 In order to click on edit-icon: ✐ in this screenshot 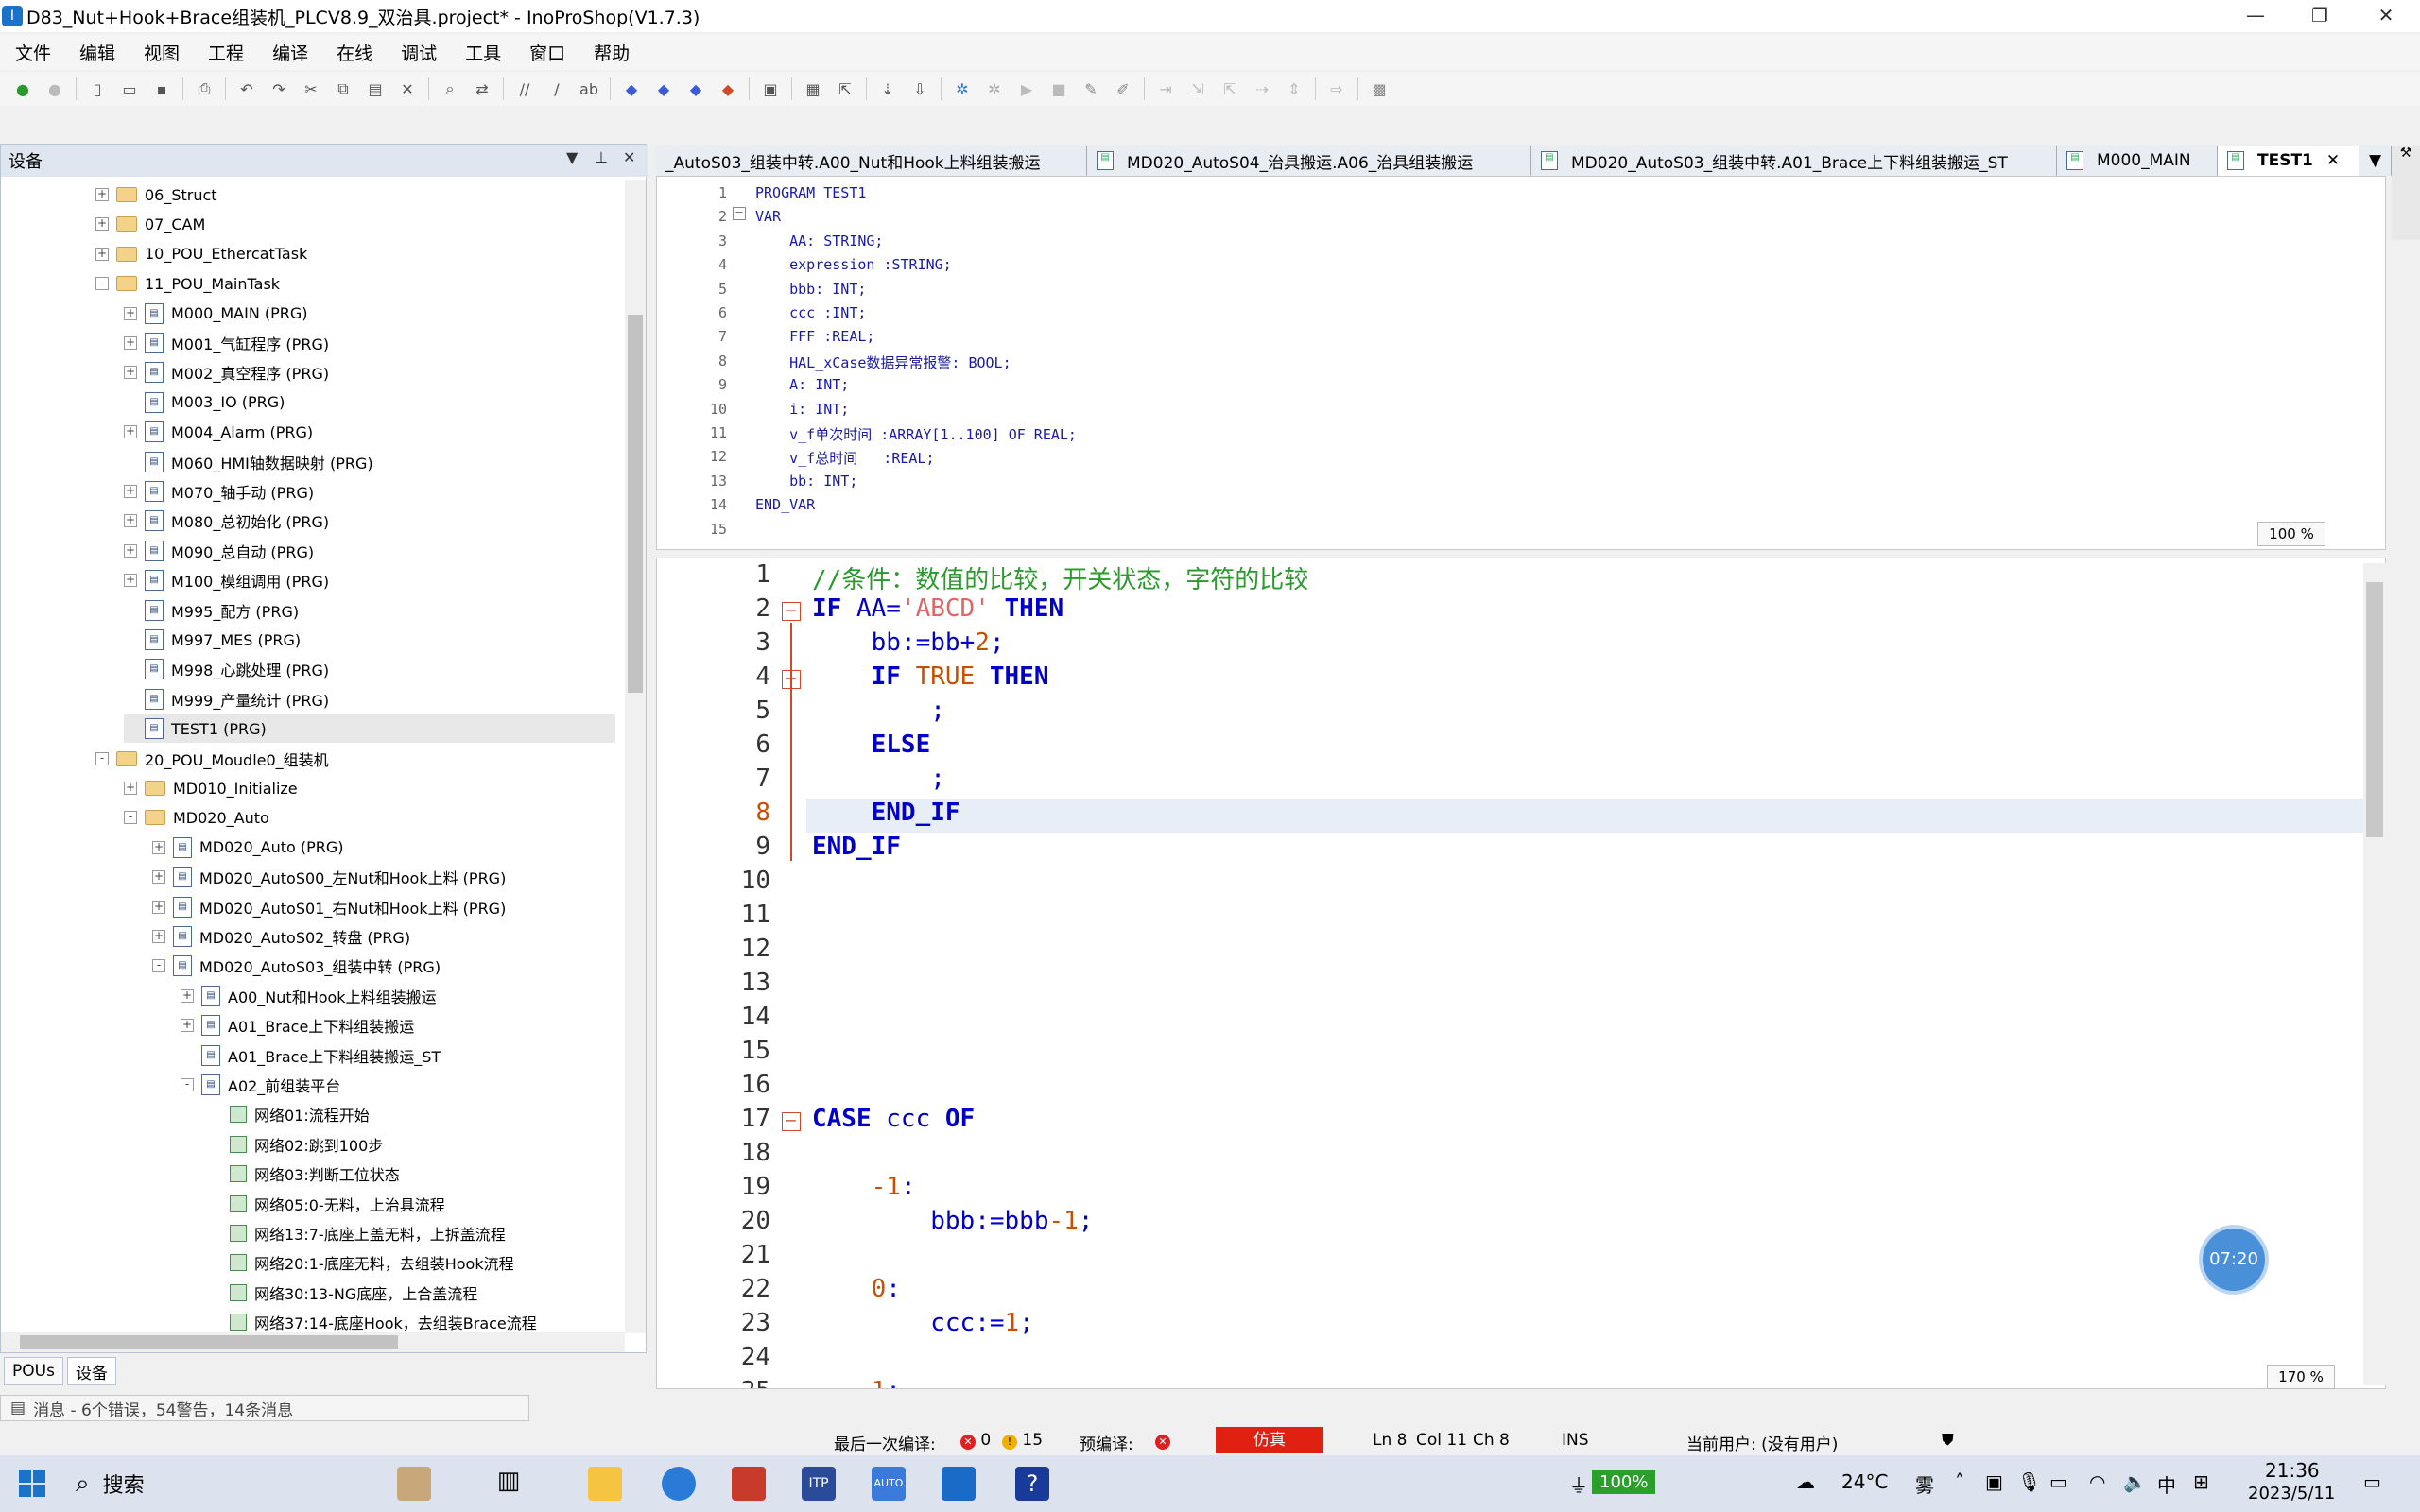, I will do `click(1123, 88)`.